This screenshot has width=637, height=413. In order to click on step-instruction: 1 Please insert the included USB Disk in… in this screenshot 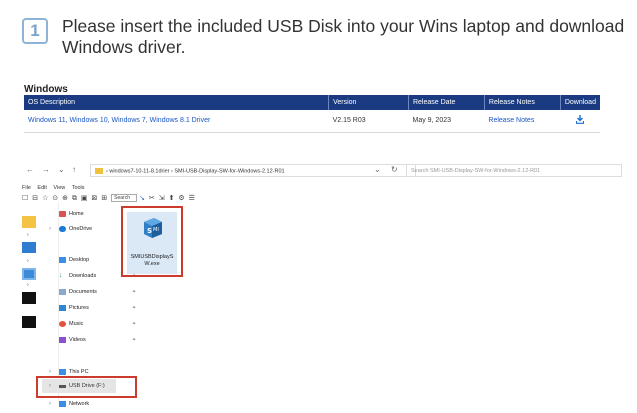, I will do `click(323, 39)`.